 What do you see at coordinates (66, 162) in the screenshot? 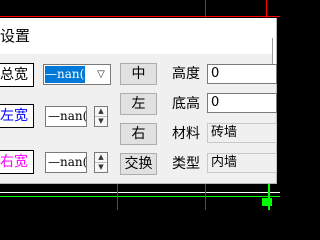
I see `right-width-input: —nan(i` at bounding box center [66, 162].